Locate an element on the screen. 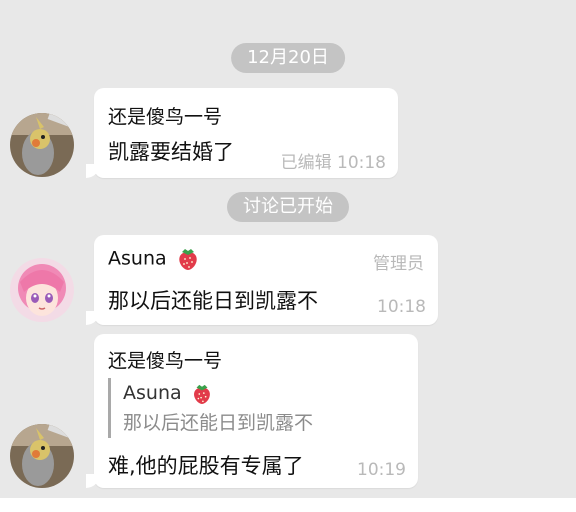  reply-quote: Asuna 那以后还能日到凯露不 is located at coordinates (210, 408).